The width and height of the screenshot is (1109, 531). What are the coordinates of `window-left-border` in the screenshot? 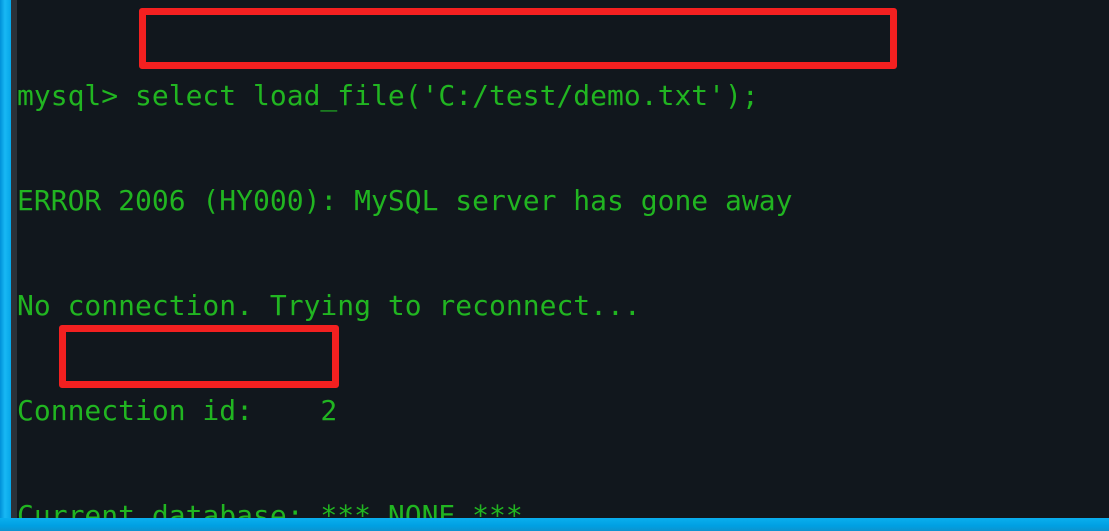 It's located at (5, 265).